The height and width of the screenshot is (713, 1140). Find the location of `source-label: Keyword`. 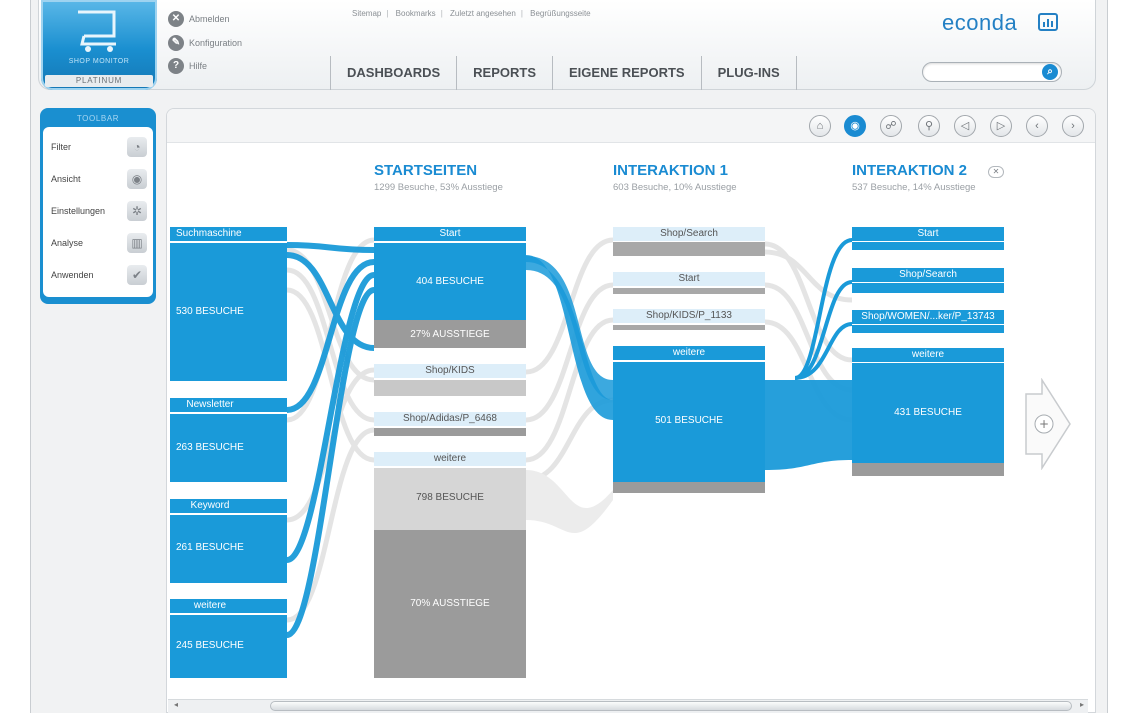

source-label: Keyword is located at coordinates (210, 505).